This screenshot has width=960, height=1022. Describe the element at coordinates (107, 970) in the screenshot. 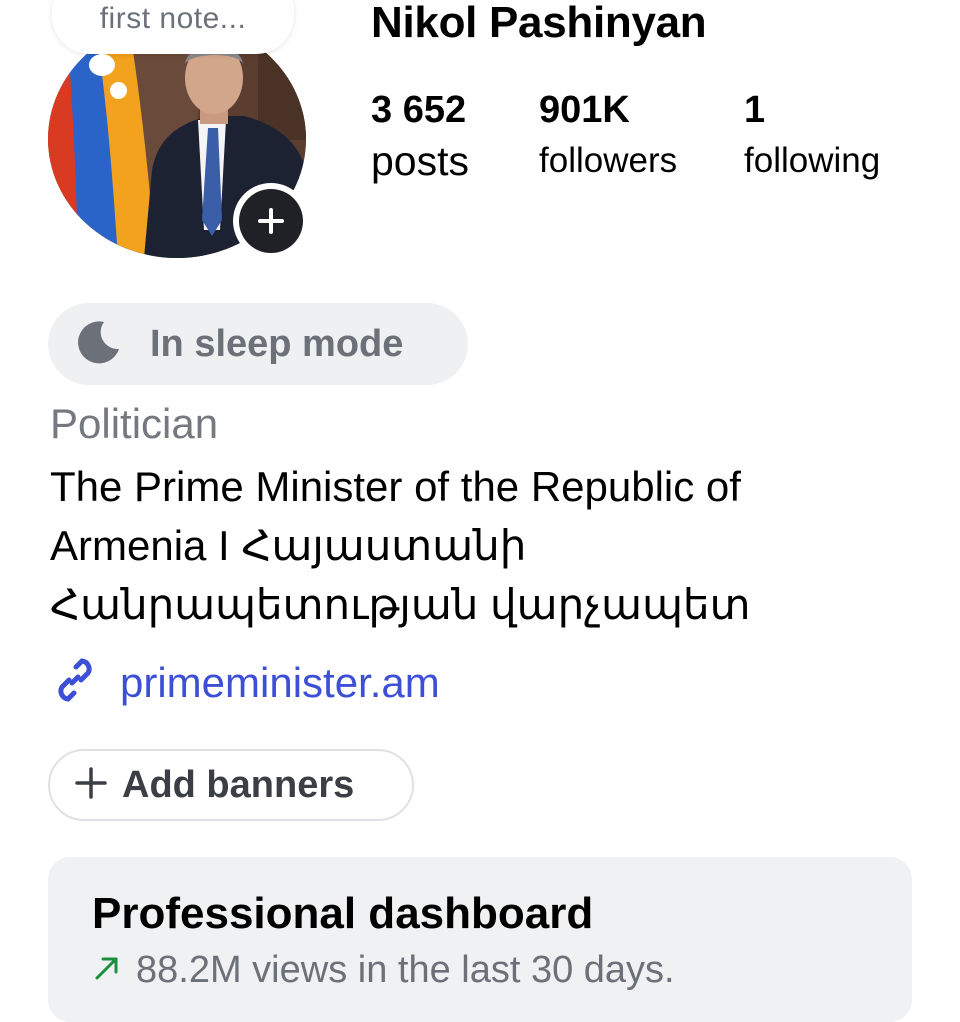

I see `trend-up-arrow-icon` at that location.